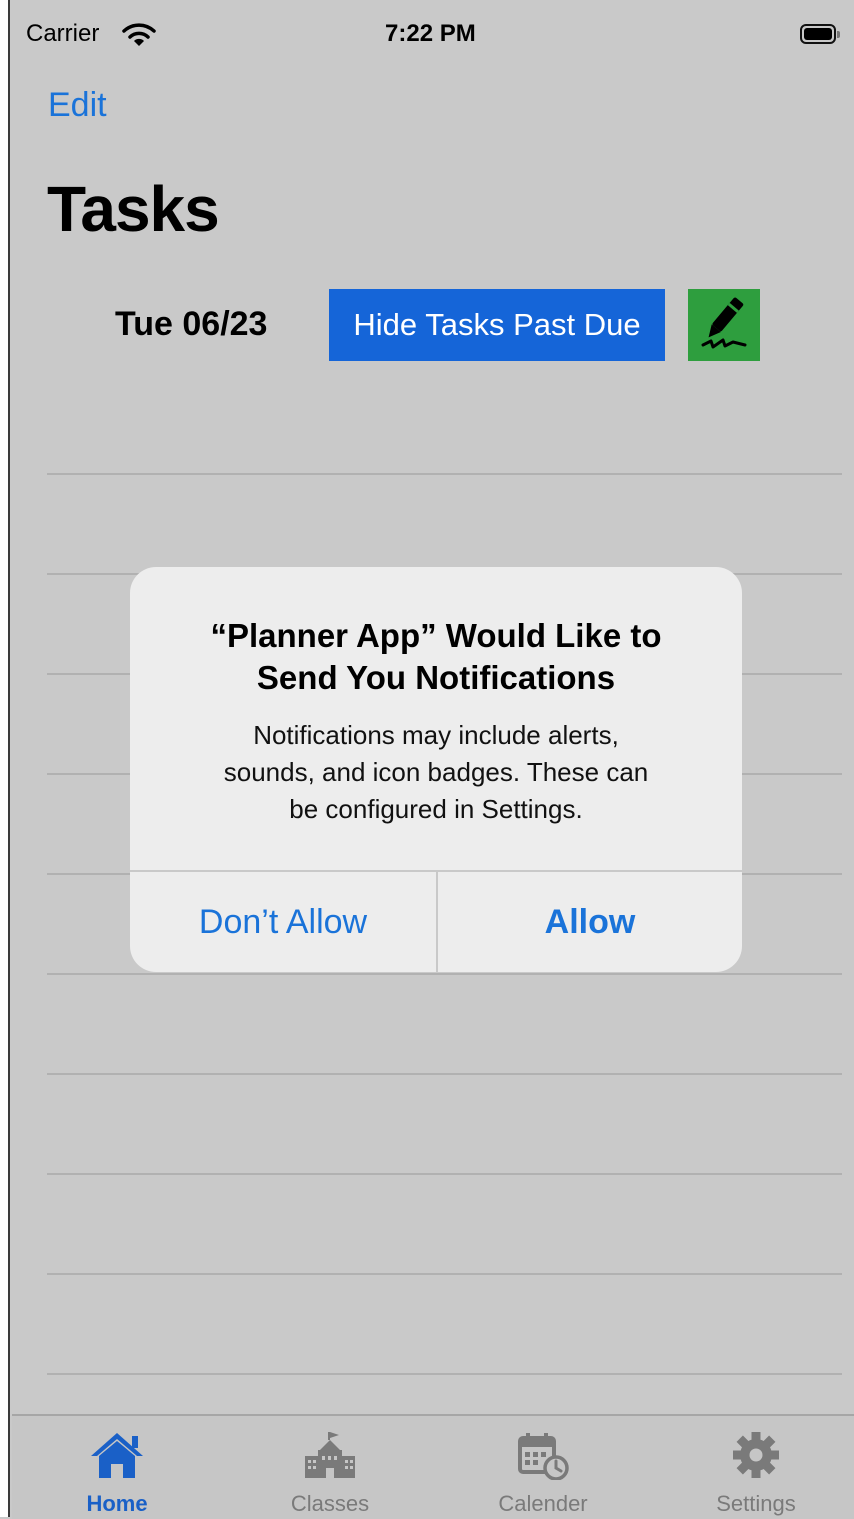  Describe the element at coordinates (430, 33) in the screenshot. I see `status-time: 7:22 PM` at that location.